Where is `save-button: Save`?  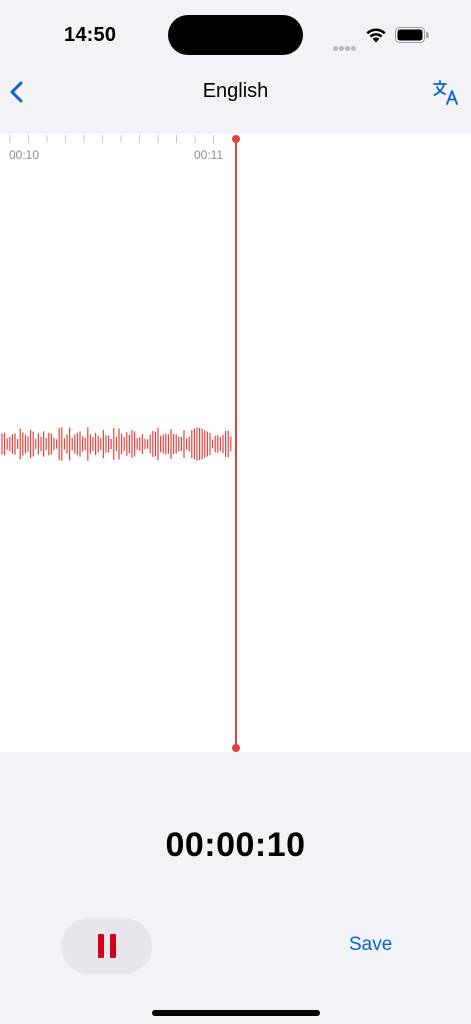 save-button: Save is located at coordinates (370, 945).